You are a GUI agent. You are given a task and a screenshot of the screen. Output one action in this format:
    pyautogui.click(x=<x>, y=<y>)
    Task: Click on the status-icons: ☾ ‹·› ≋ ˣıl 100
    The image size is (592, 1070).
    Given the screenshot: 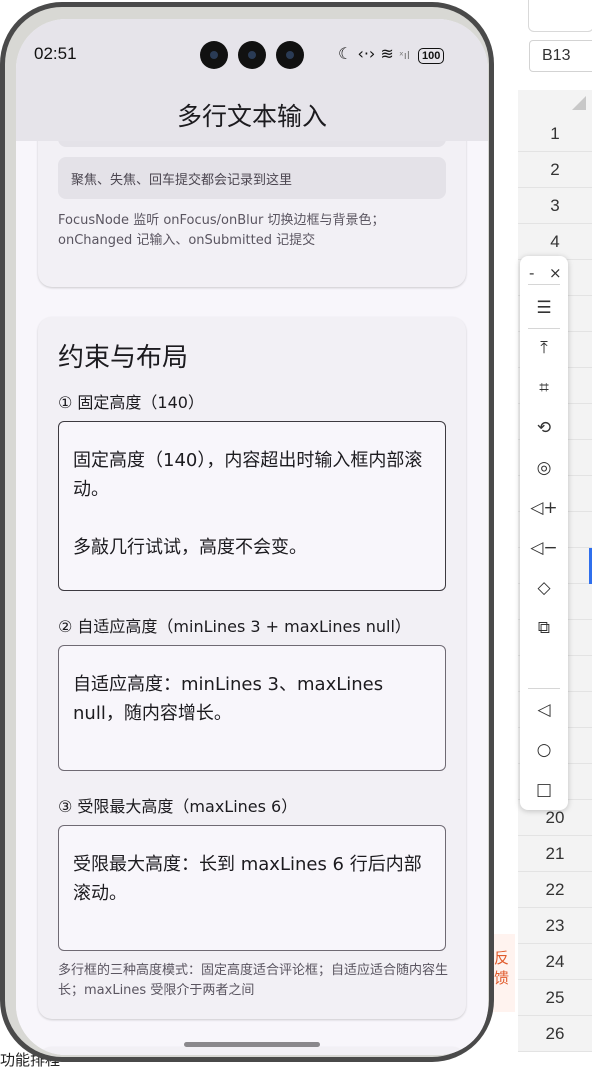 What is the action you would take?
    pyautogui.click(x=391, y=54)
    